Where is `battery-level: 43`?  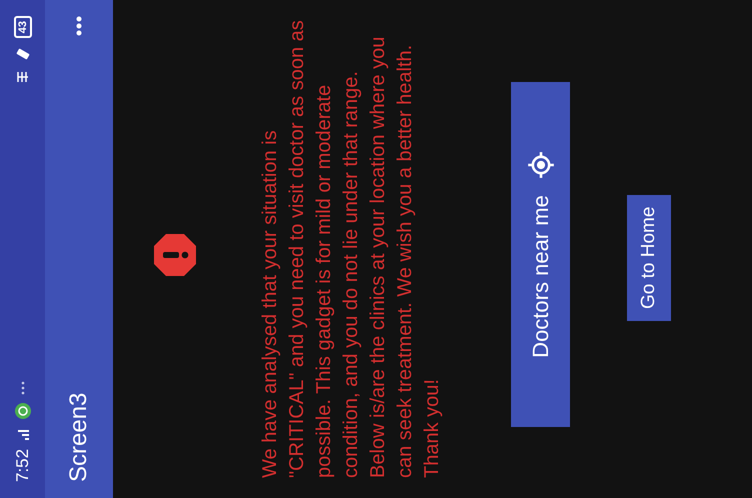 battery-level: 43 is located at coordinates (23, 27).